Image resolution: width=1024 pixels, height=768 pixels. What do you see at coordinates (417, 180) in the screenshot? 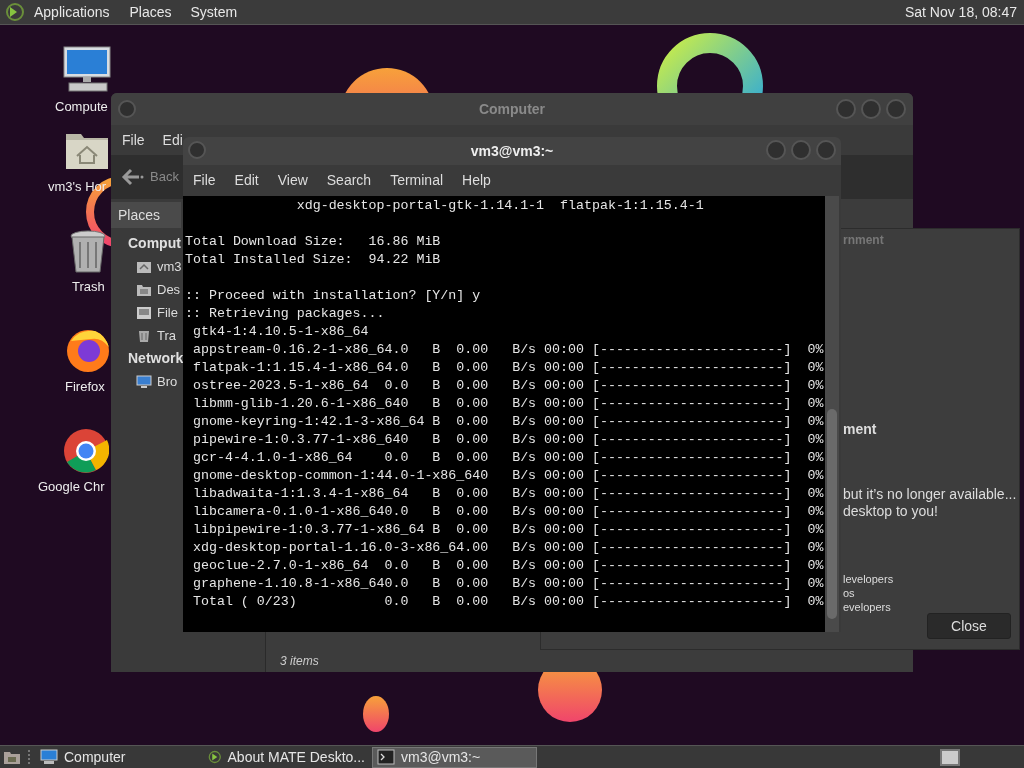
I see `menu-item: Terminal` at bounding box center [417, 180].